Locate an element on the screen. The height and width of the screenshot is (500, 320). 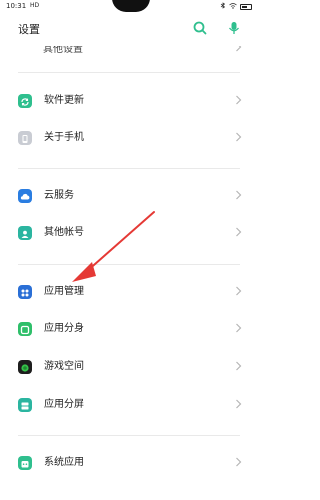
app-grid-icon is located at coordinates (25, 292).